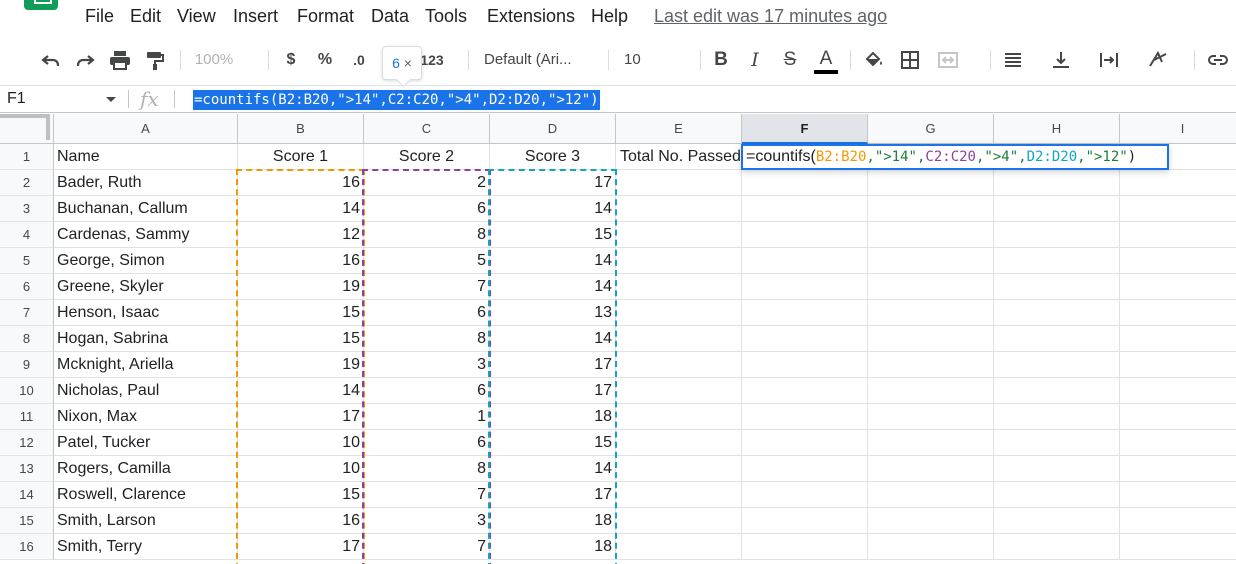 The image size is (1236, 564). What do you see at coordinates (27, 469) in the screenshot?
I see `row-header: 13` at bounding box center [27, 469].